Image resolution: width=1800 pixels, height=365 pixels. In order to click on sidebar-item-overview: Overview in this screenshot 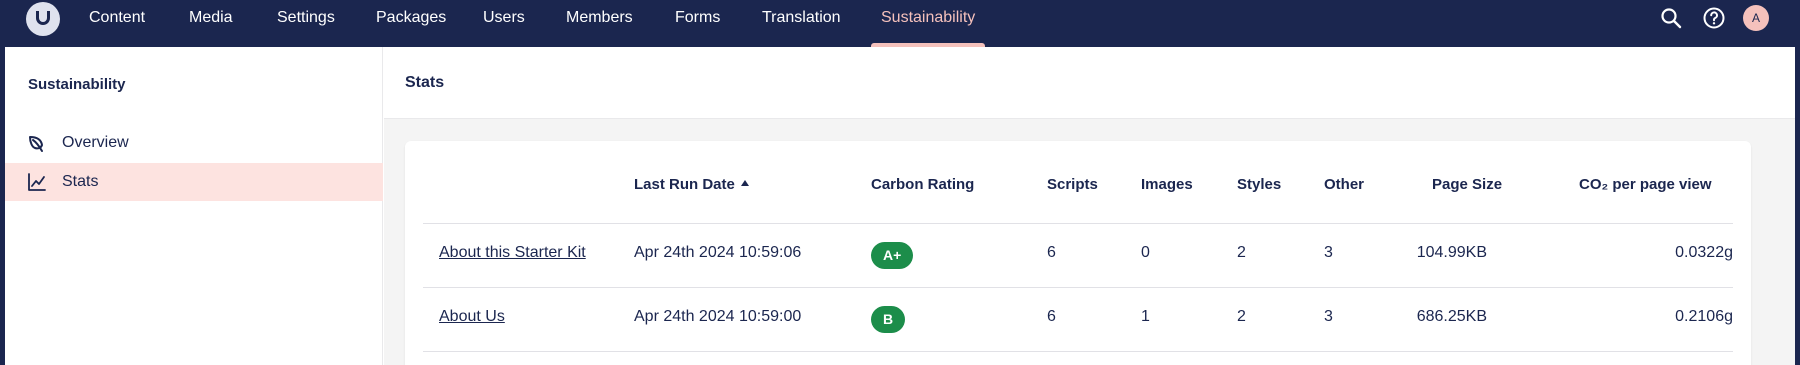, I will do `click(194, 143)`.